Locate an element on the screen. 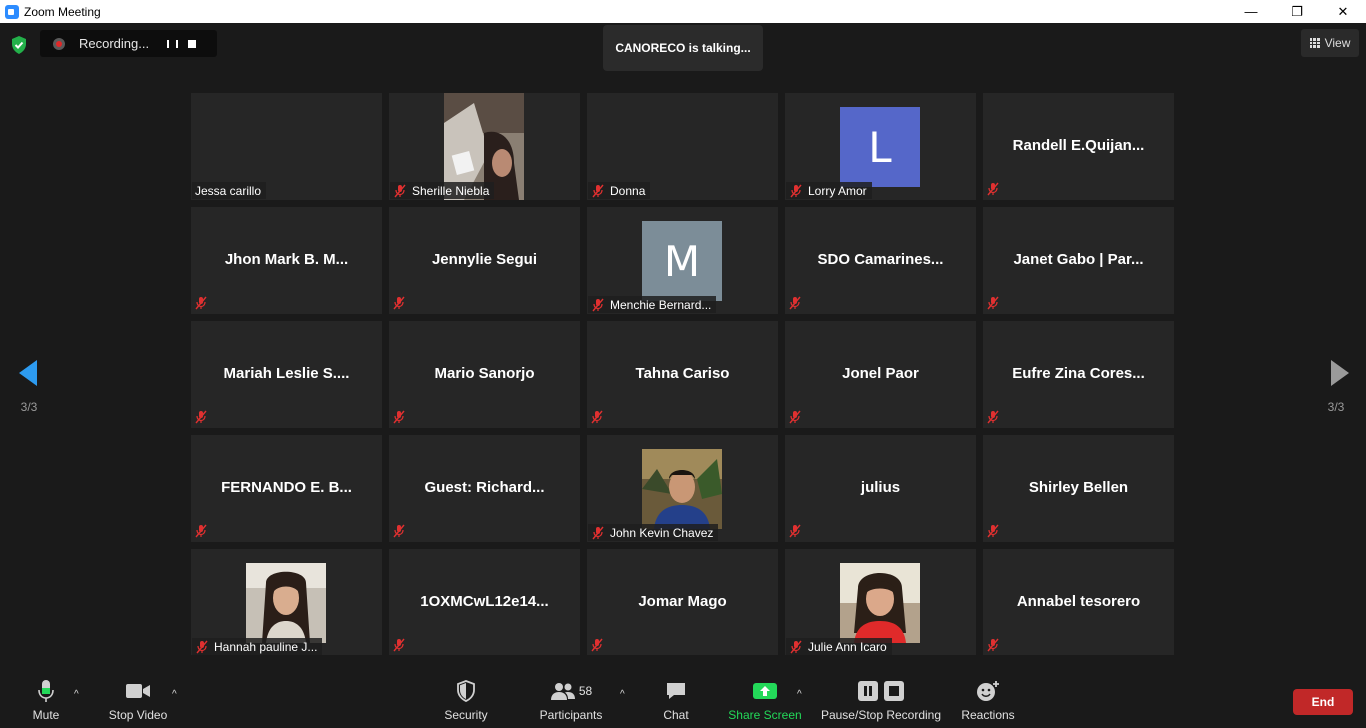  participant-tile: Jonel Paor is located at coordinates (880, 374).